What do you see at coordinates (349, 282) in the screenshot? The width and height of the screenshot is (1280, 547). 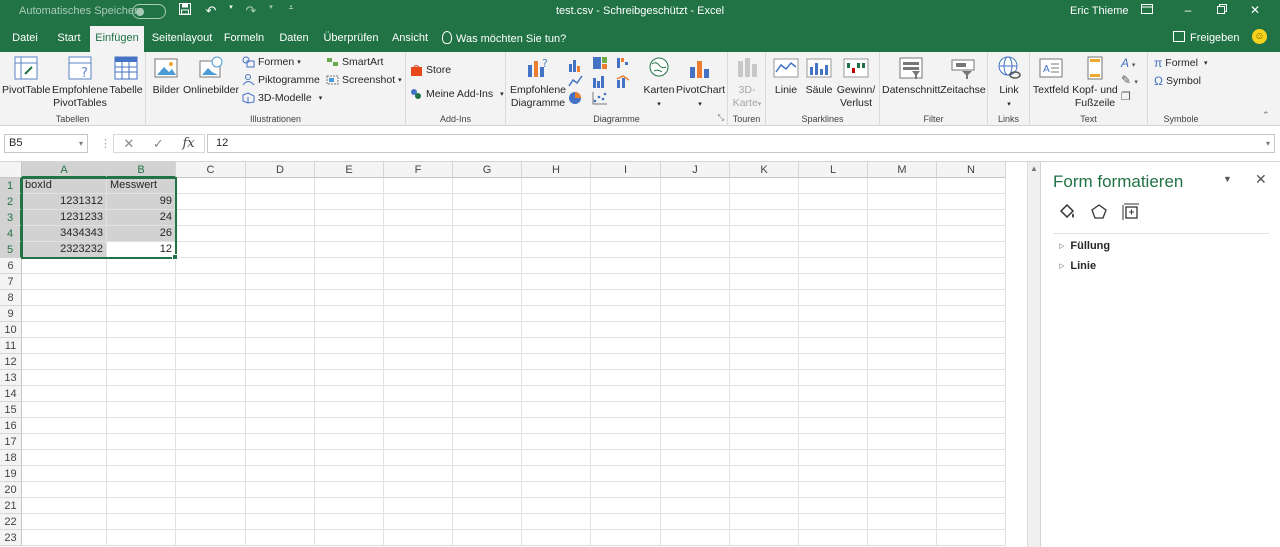 I see `cell-e7` at bounding box center [349, 282].